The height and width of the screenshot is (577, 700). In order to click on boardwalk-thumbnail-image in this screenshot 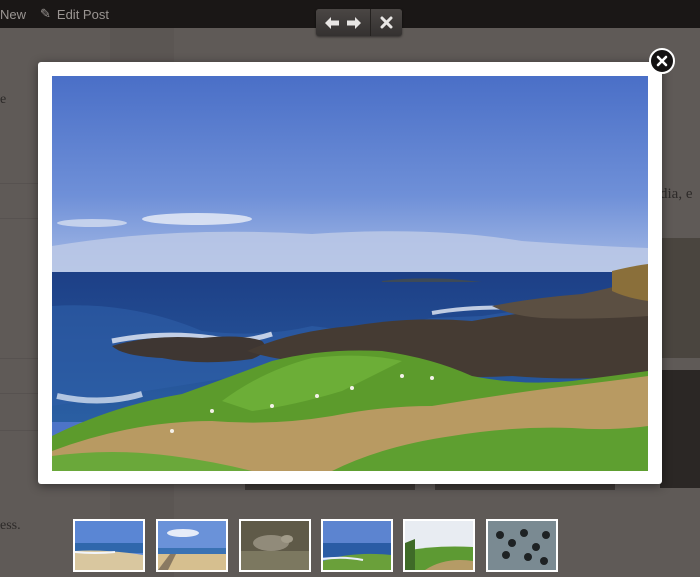, I will do `click(192, 545)`.